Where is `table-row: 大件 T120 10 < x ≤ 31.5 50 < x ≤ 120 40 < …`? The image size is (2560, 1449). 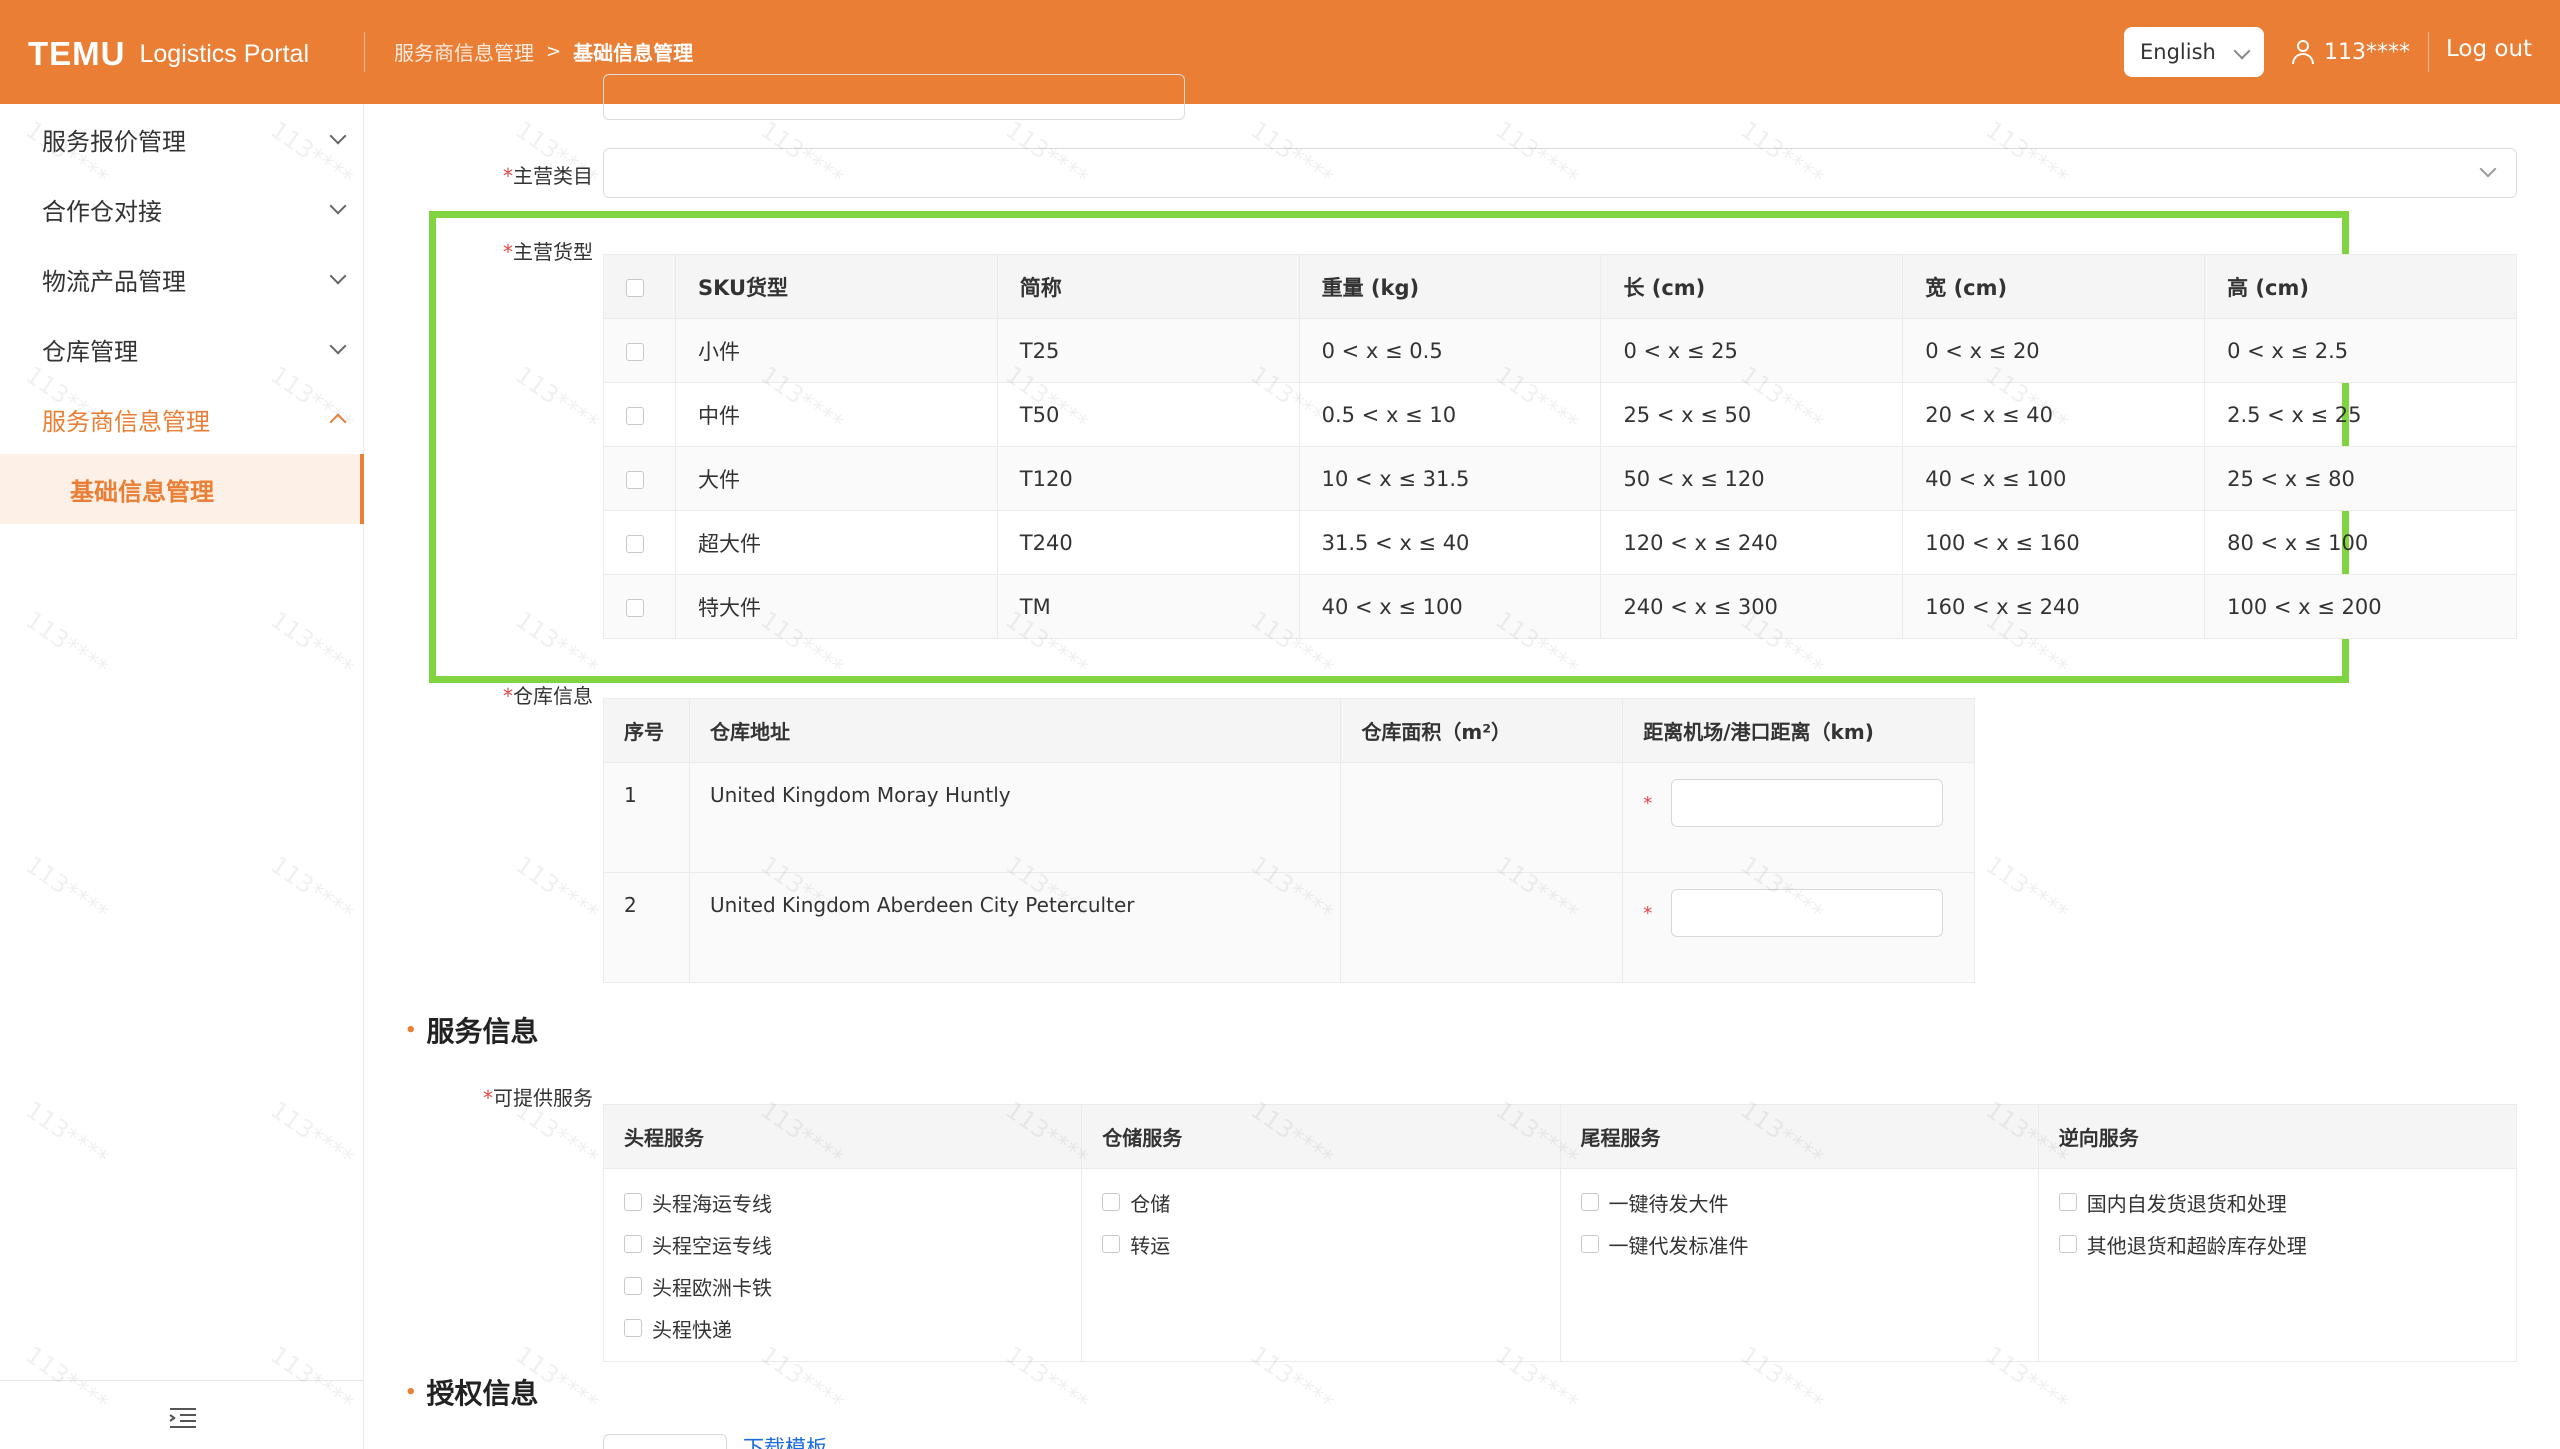 table-row: 大件 T120 10 < x ≤ 31.5 50 < x ≤ 120 40 < … is located at coordinates (1560, 478).